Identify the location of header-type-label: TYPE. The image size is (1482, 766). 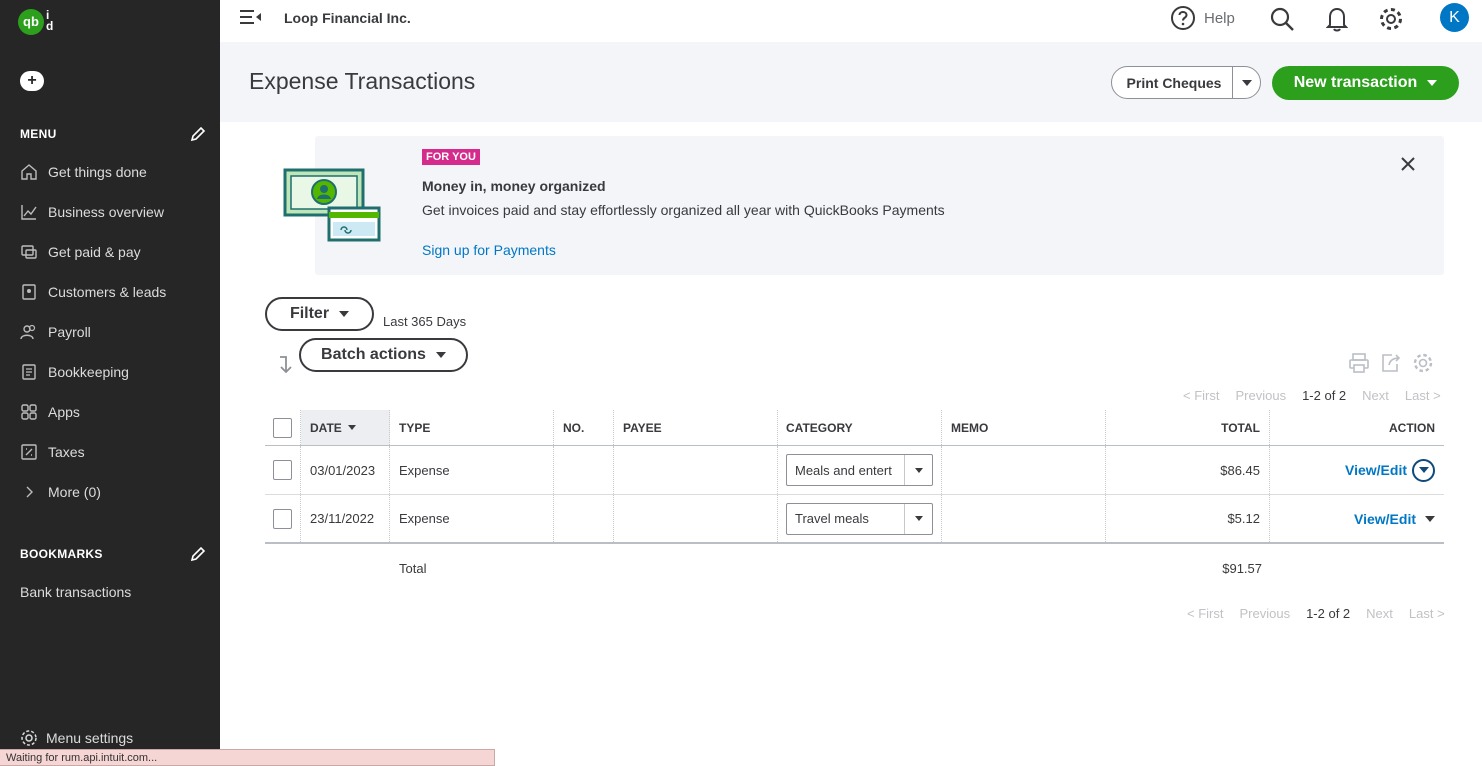
(415, 427).